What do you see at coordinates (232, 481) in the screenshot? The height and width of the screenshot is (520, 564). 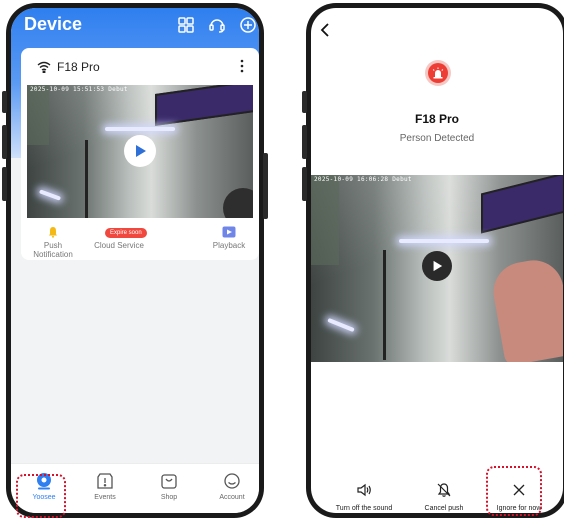 I see `account-icon` at bounding box center [232, 481].